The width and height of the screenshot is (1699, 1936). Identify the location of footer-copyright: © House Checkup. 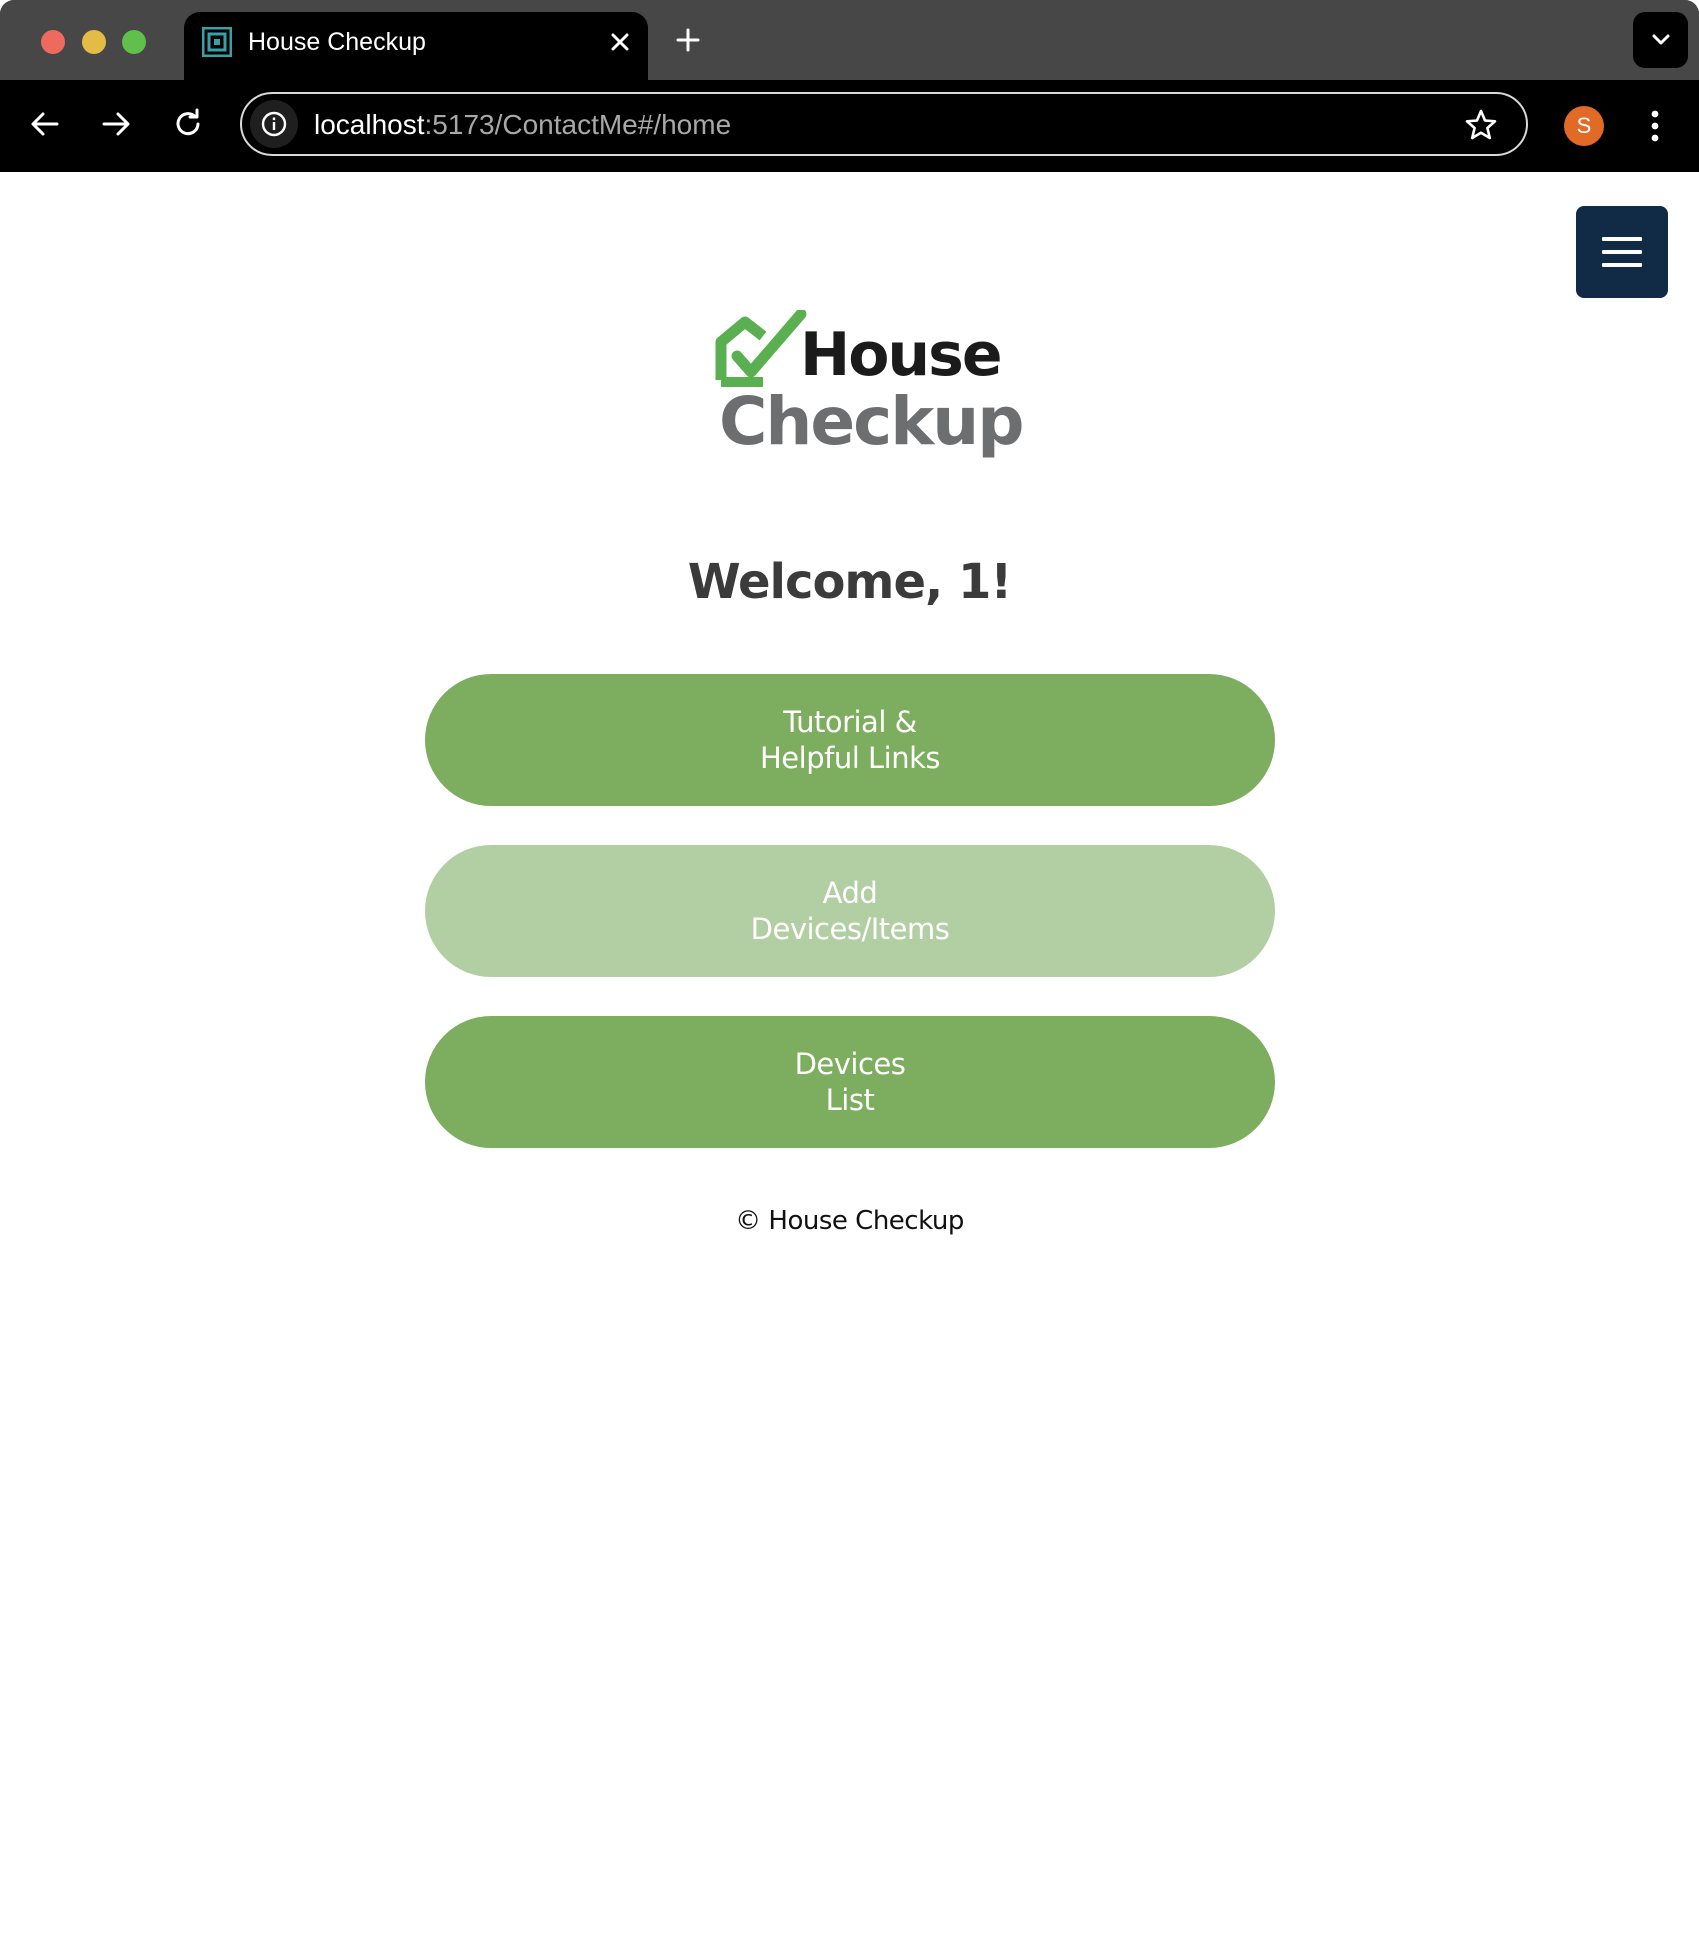
(849, 1221).